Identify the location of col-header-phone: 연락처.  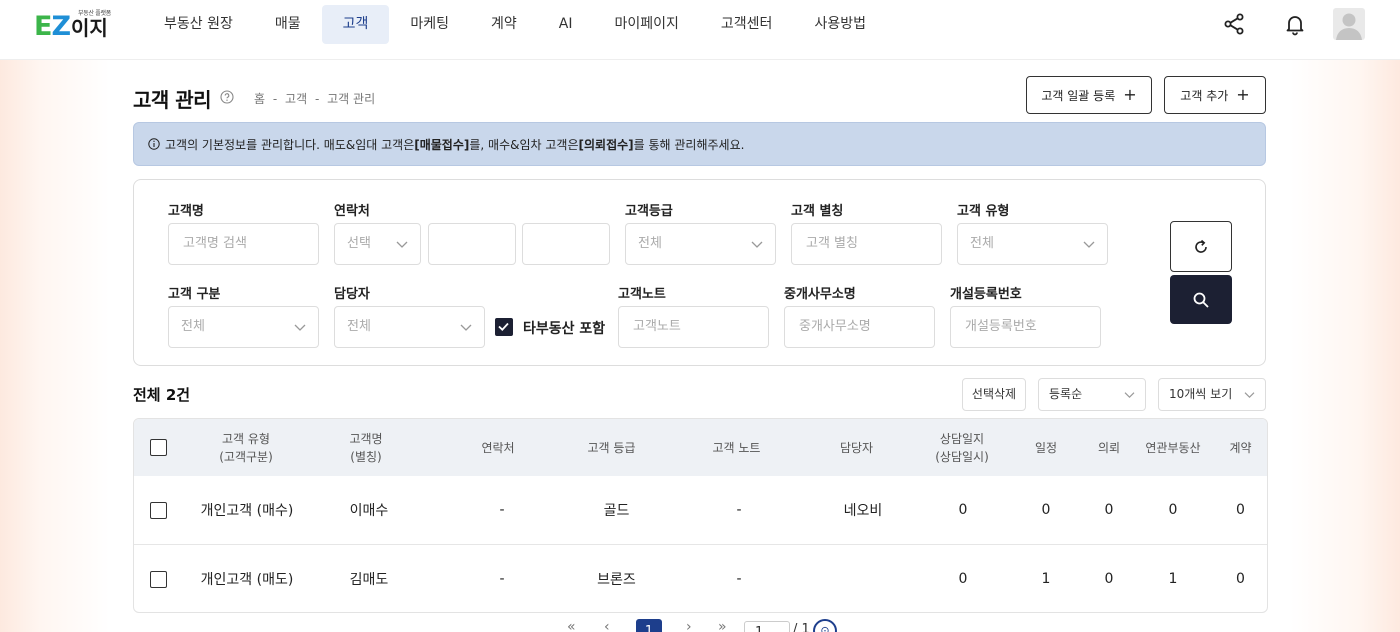
(498, 447).